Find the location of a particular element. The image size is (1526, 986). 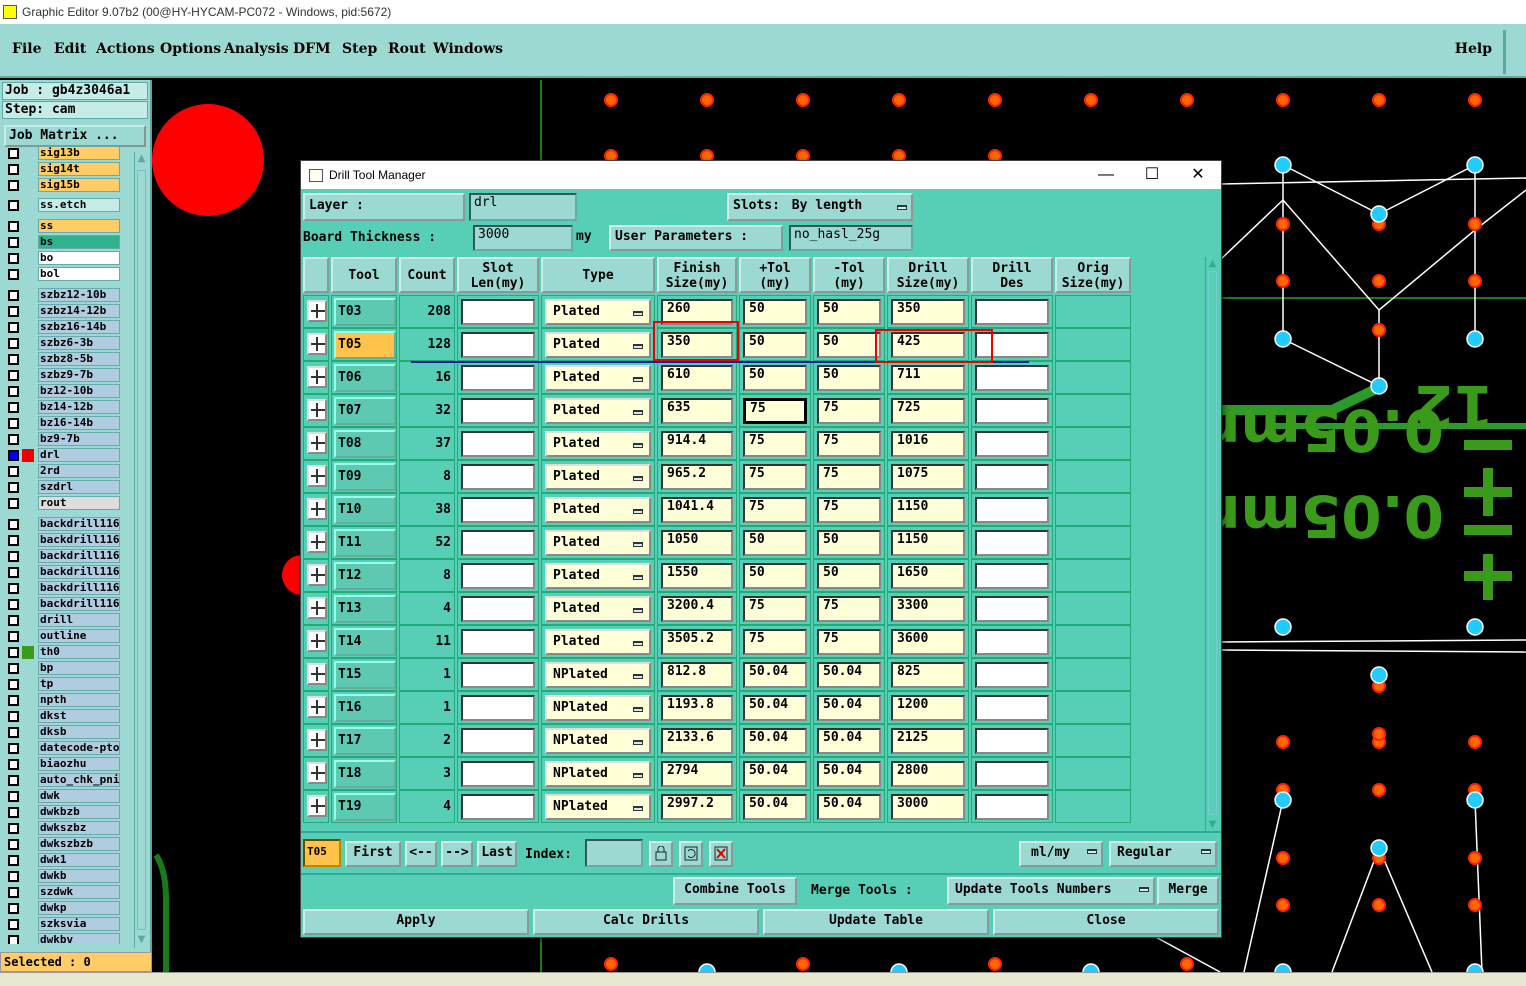

user-params-label: User Parameters : is located at coordinates (696, 238).